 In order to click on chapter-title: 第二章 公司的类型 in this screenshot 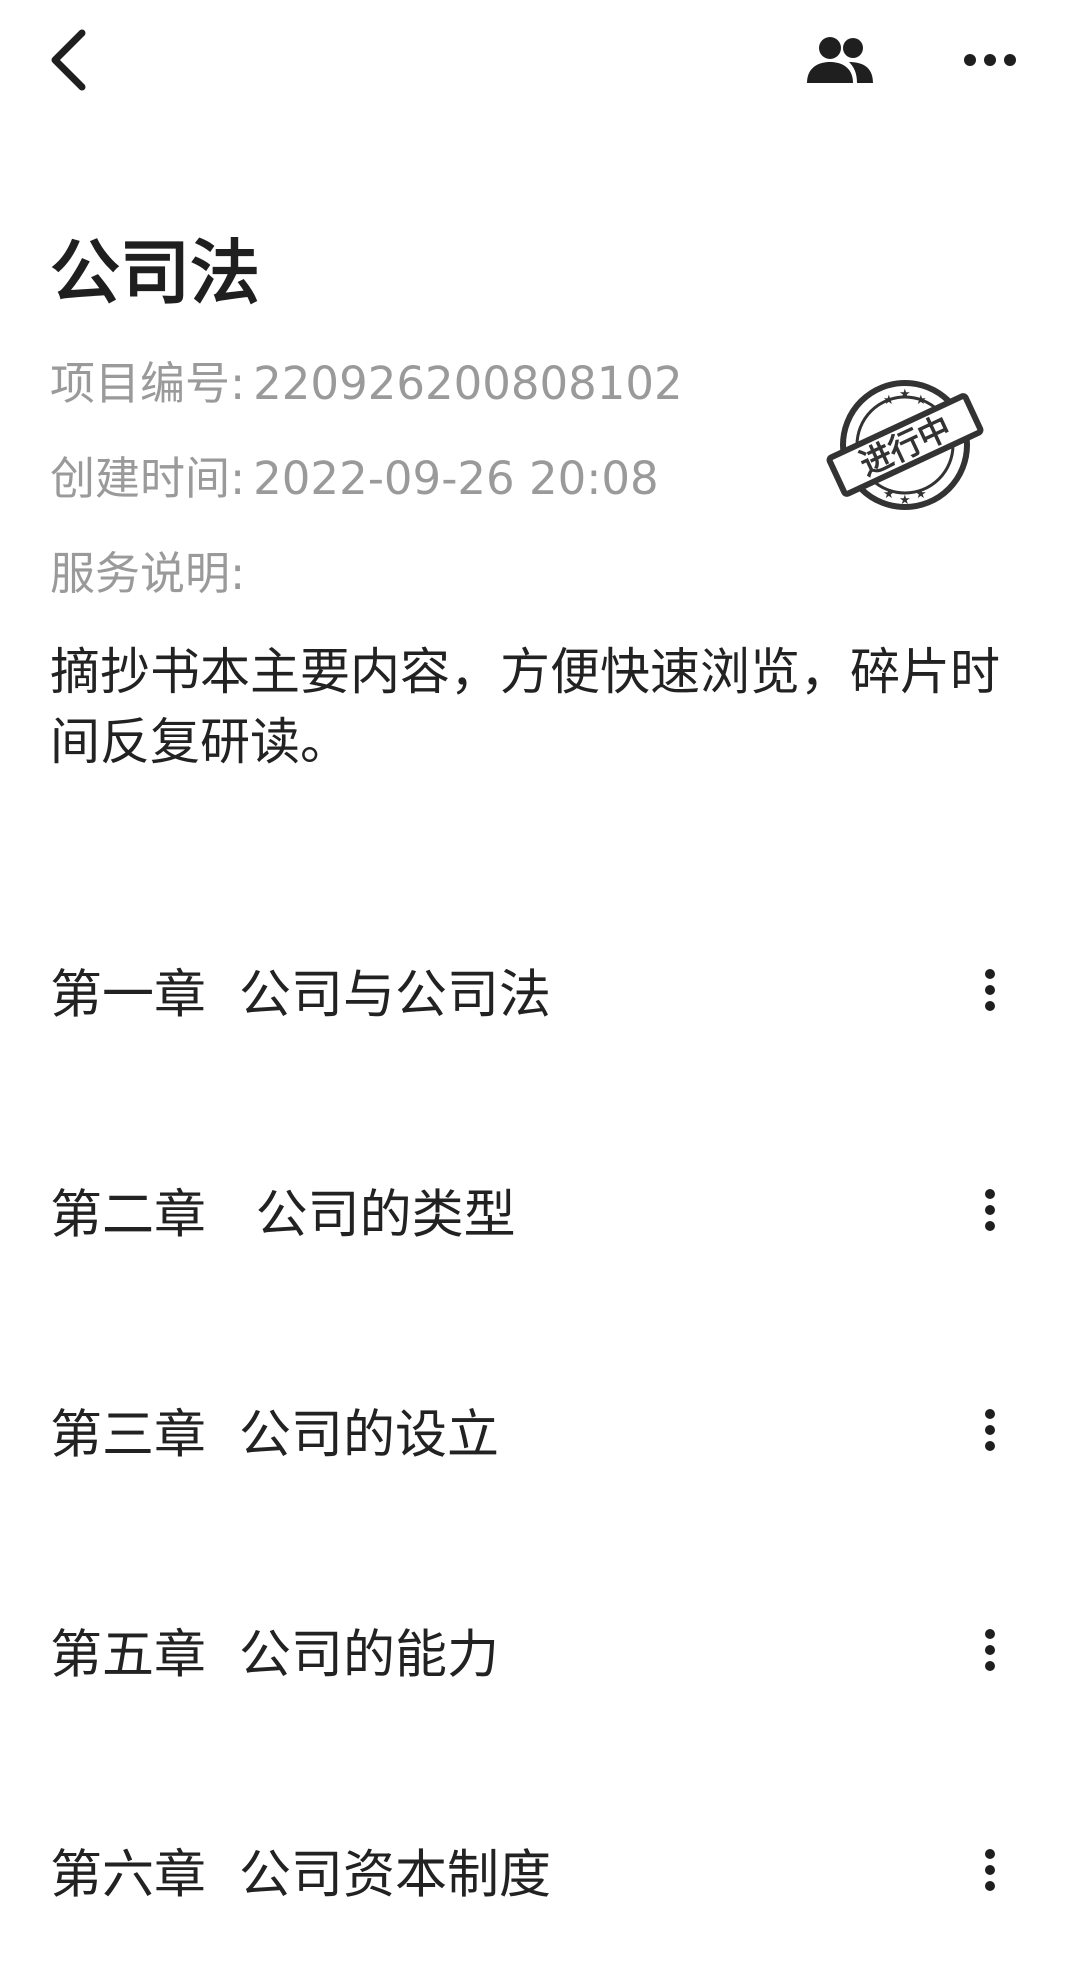, I will do `click(283, 1215)`.